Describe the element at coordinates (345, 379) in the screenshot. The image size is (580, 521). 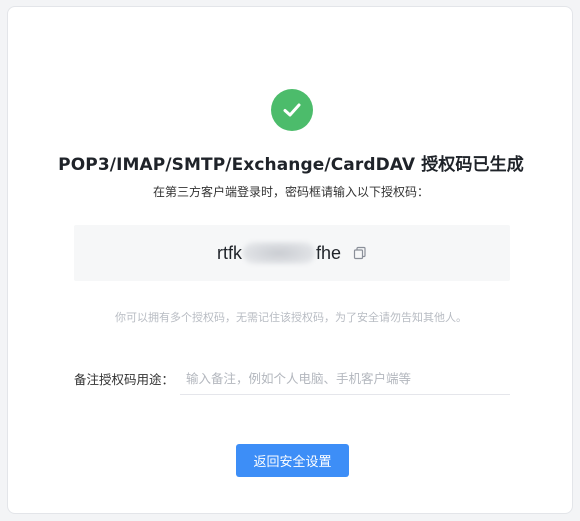
I see `remark-input` at that location.